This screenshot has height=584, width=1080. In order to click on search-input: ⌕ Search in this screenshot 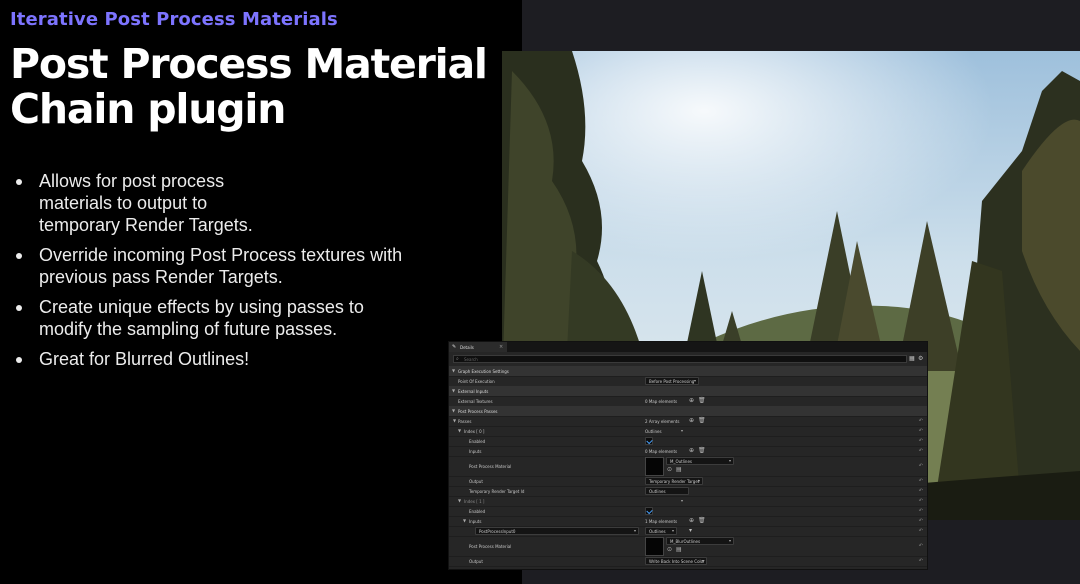, I will do `click(680, 359)`.